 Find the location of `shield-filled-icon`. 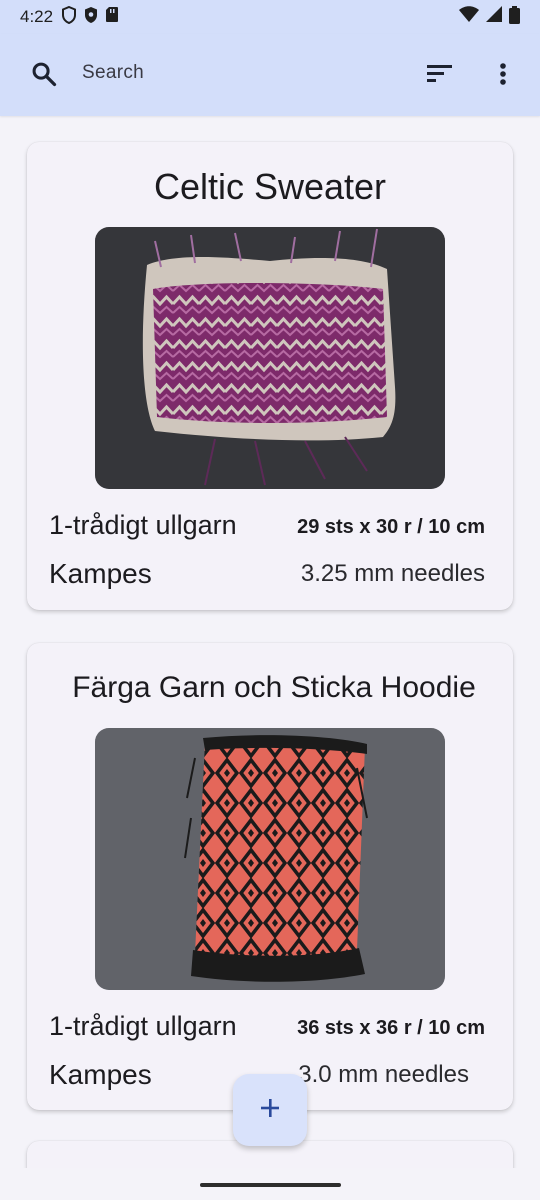

shield-filled-icon is located at coordinates (91, 17).